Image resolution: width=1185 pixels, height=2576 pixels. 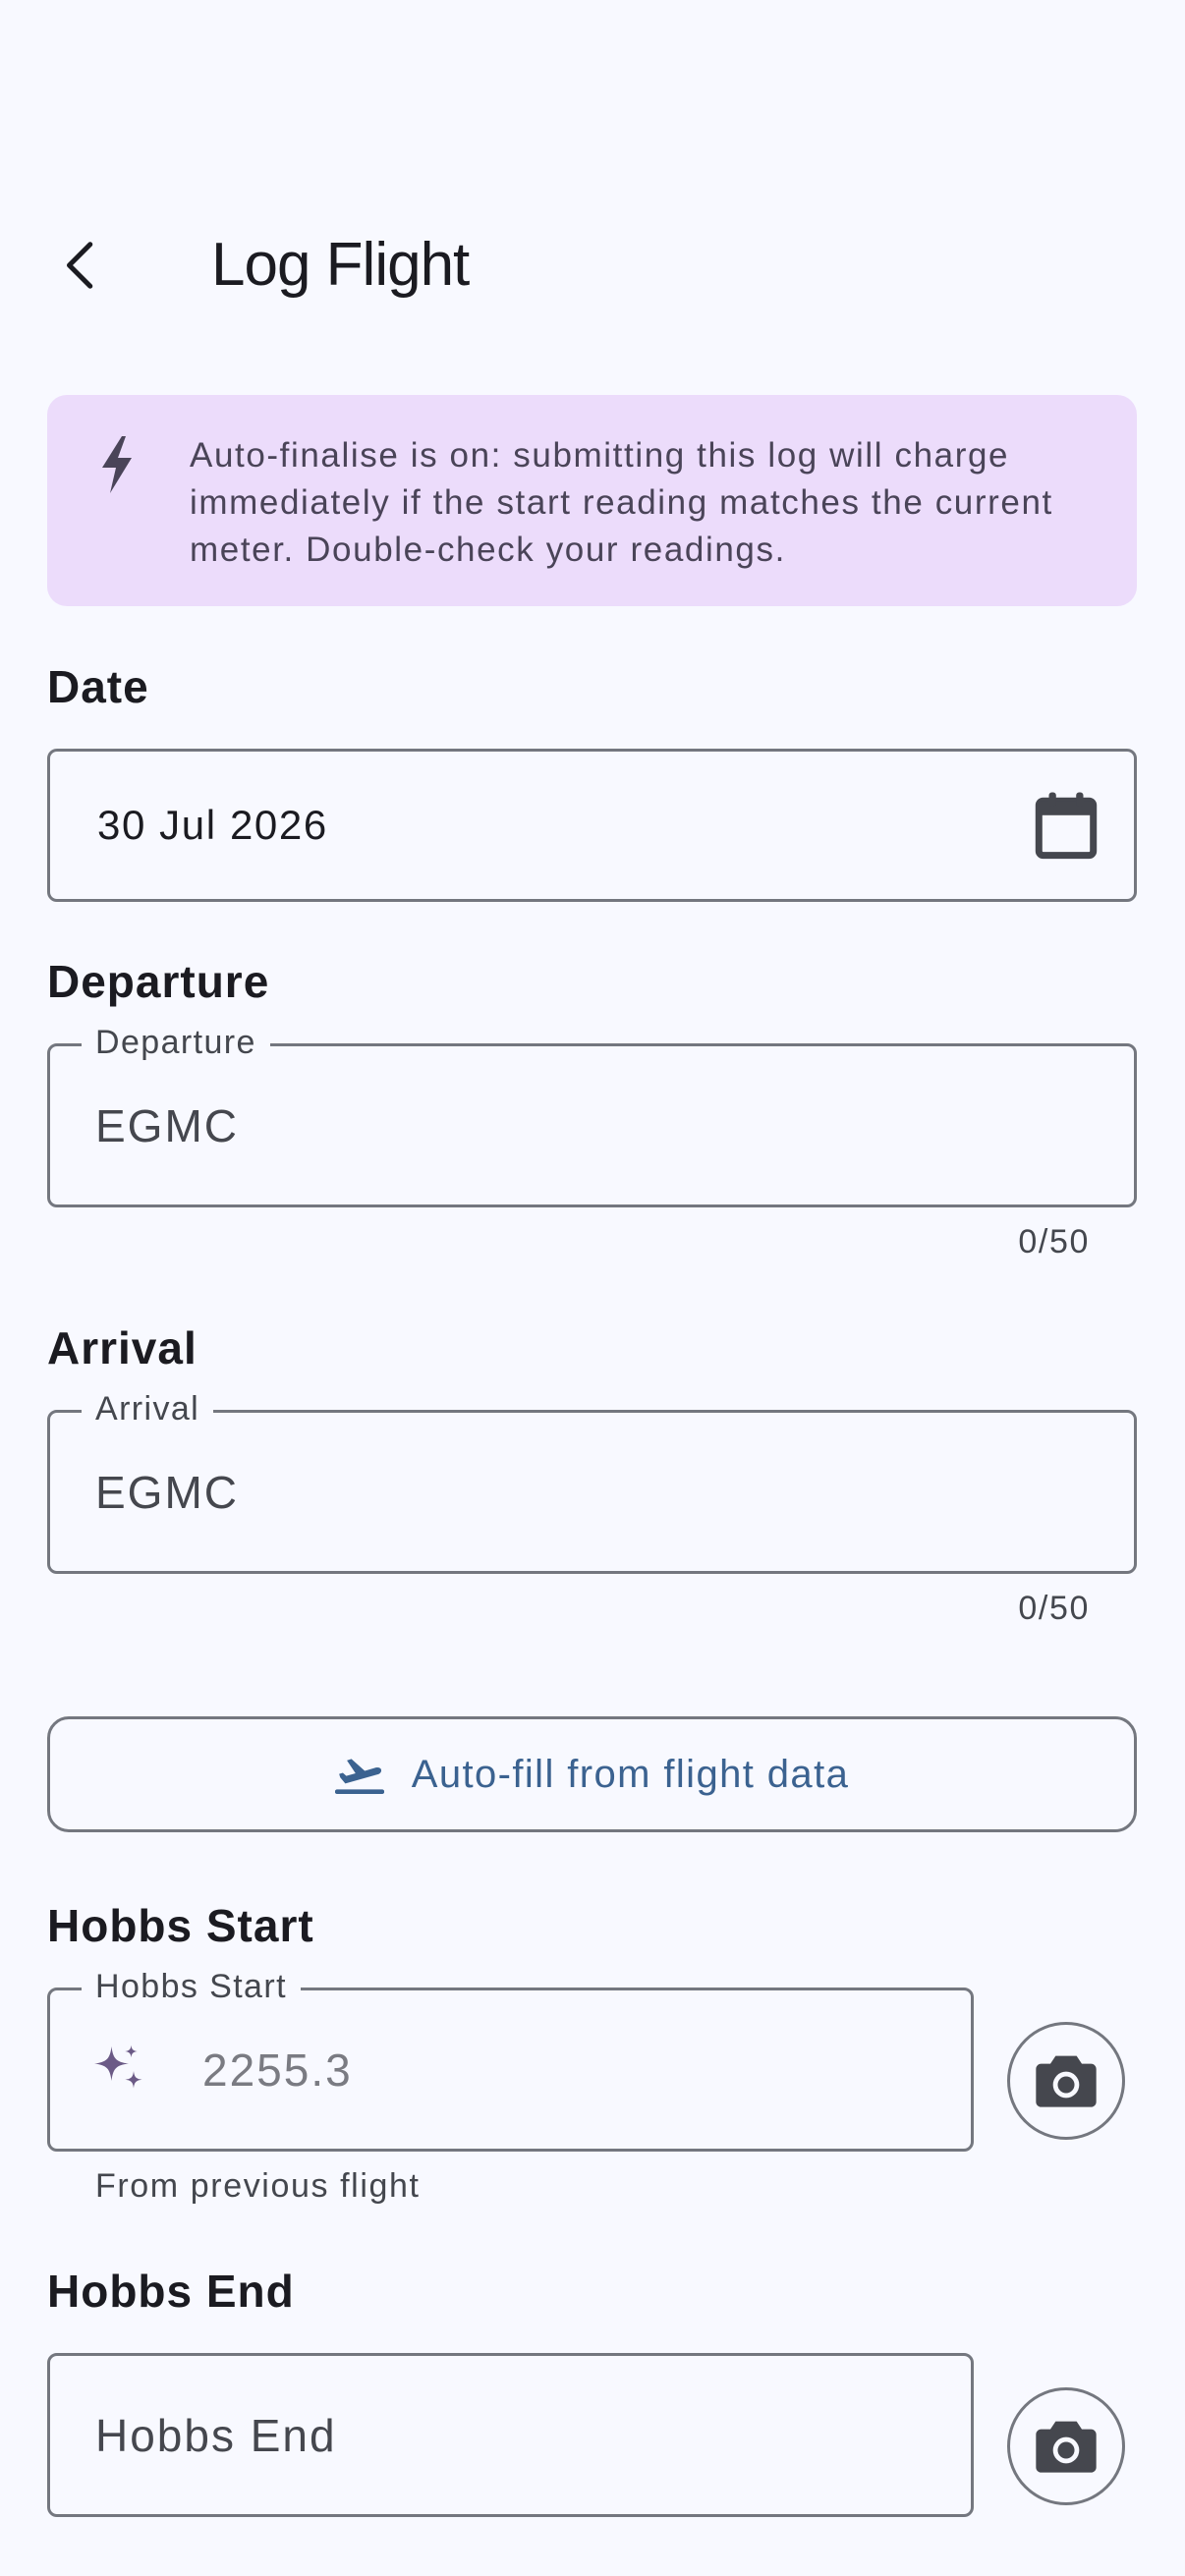 What do you see at coordinates (159, 981) in the screenshot?
I see `departure-section-label: Departure` at bounding box center [159, 981].